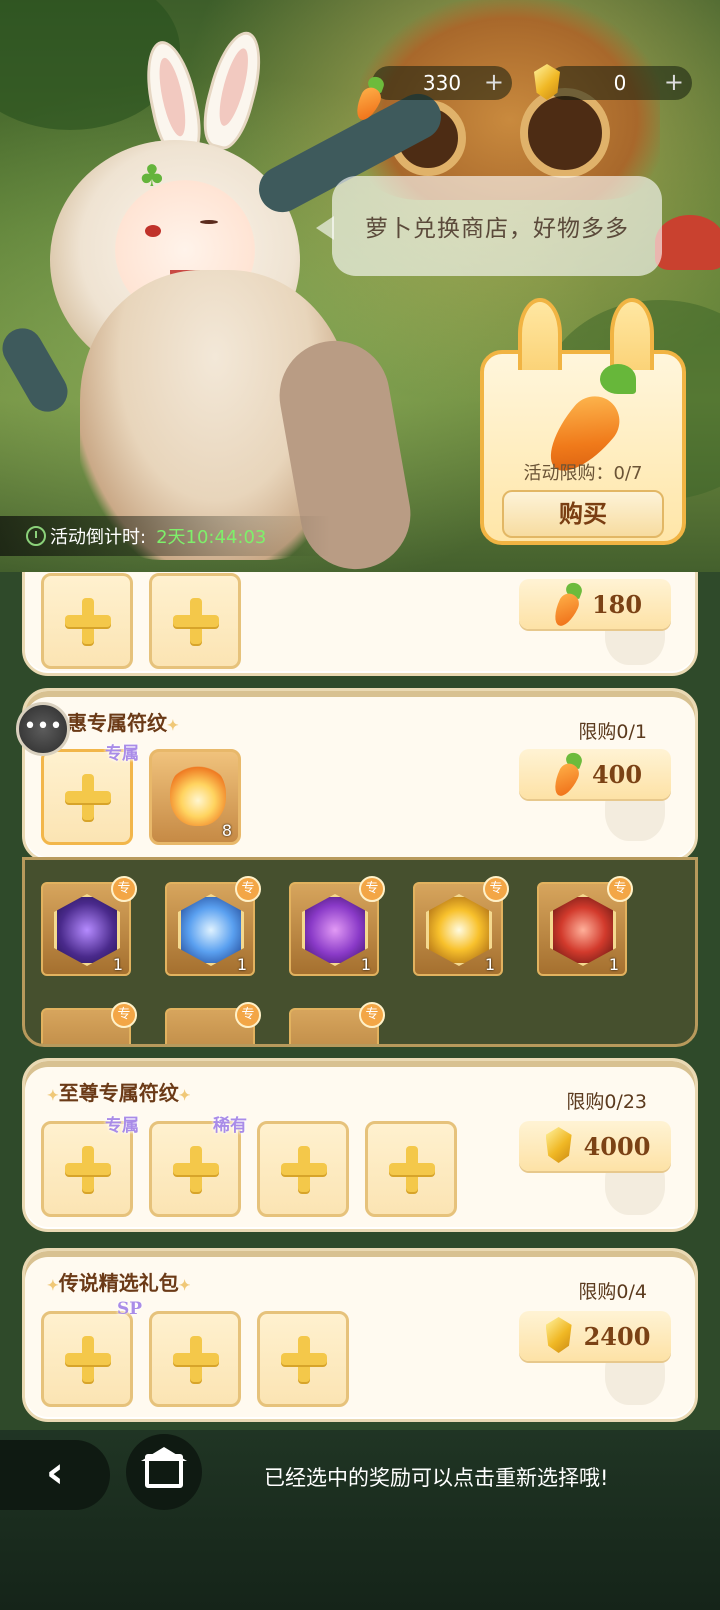 This screenshot has width=720, height=1610. What do you see at coordinates (87, 930) in the screenshot?
I see `purple-feather-rune-icon` at bounding box center [87, 930].